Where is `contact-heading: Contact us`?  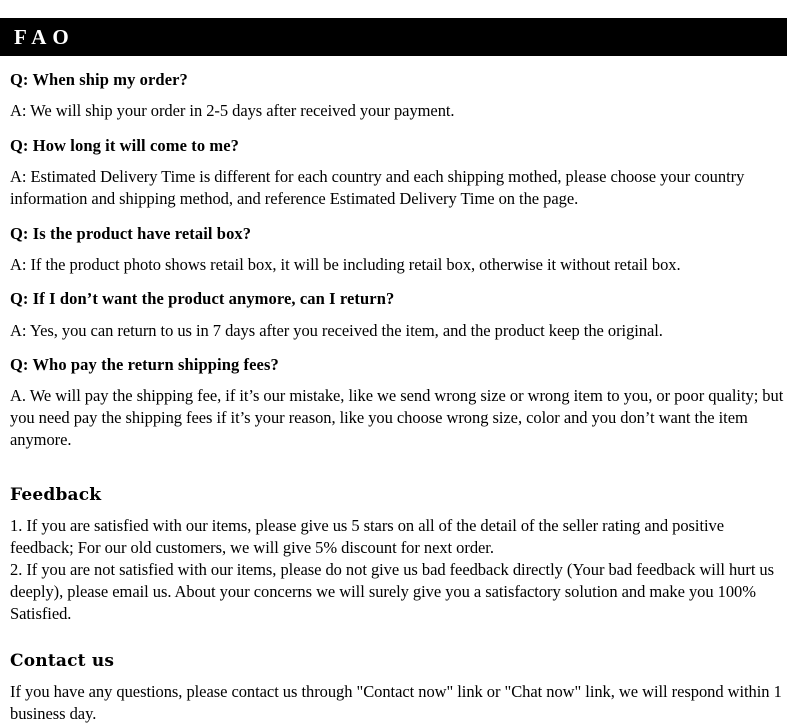
contact-heading: Contact us is located at coordinates (62, 660).